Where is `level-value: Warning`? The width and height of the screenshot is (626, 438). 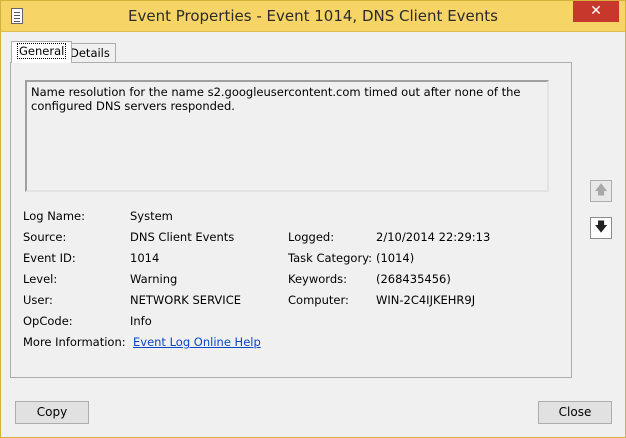 level-value: Warning is located at coordinates (154, 279).